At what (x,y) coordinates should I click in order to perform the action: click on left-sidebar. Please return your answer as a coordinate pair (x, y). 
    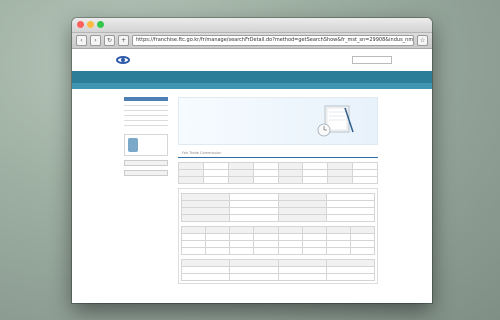
    Looking at the image, I should click on (146, 136).